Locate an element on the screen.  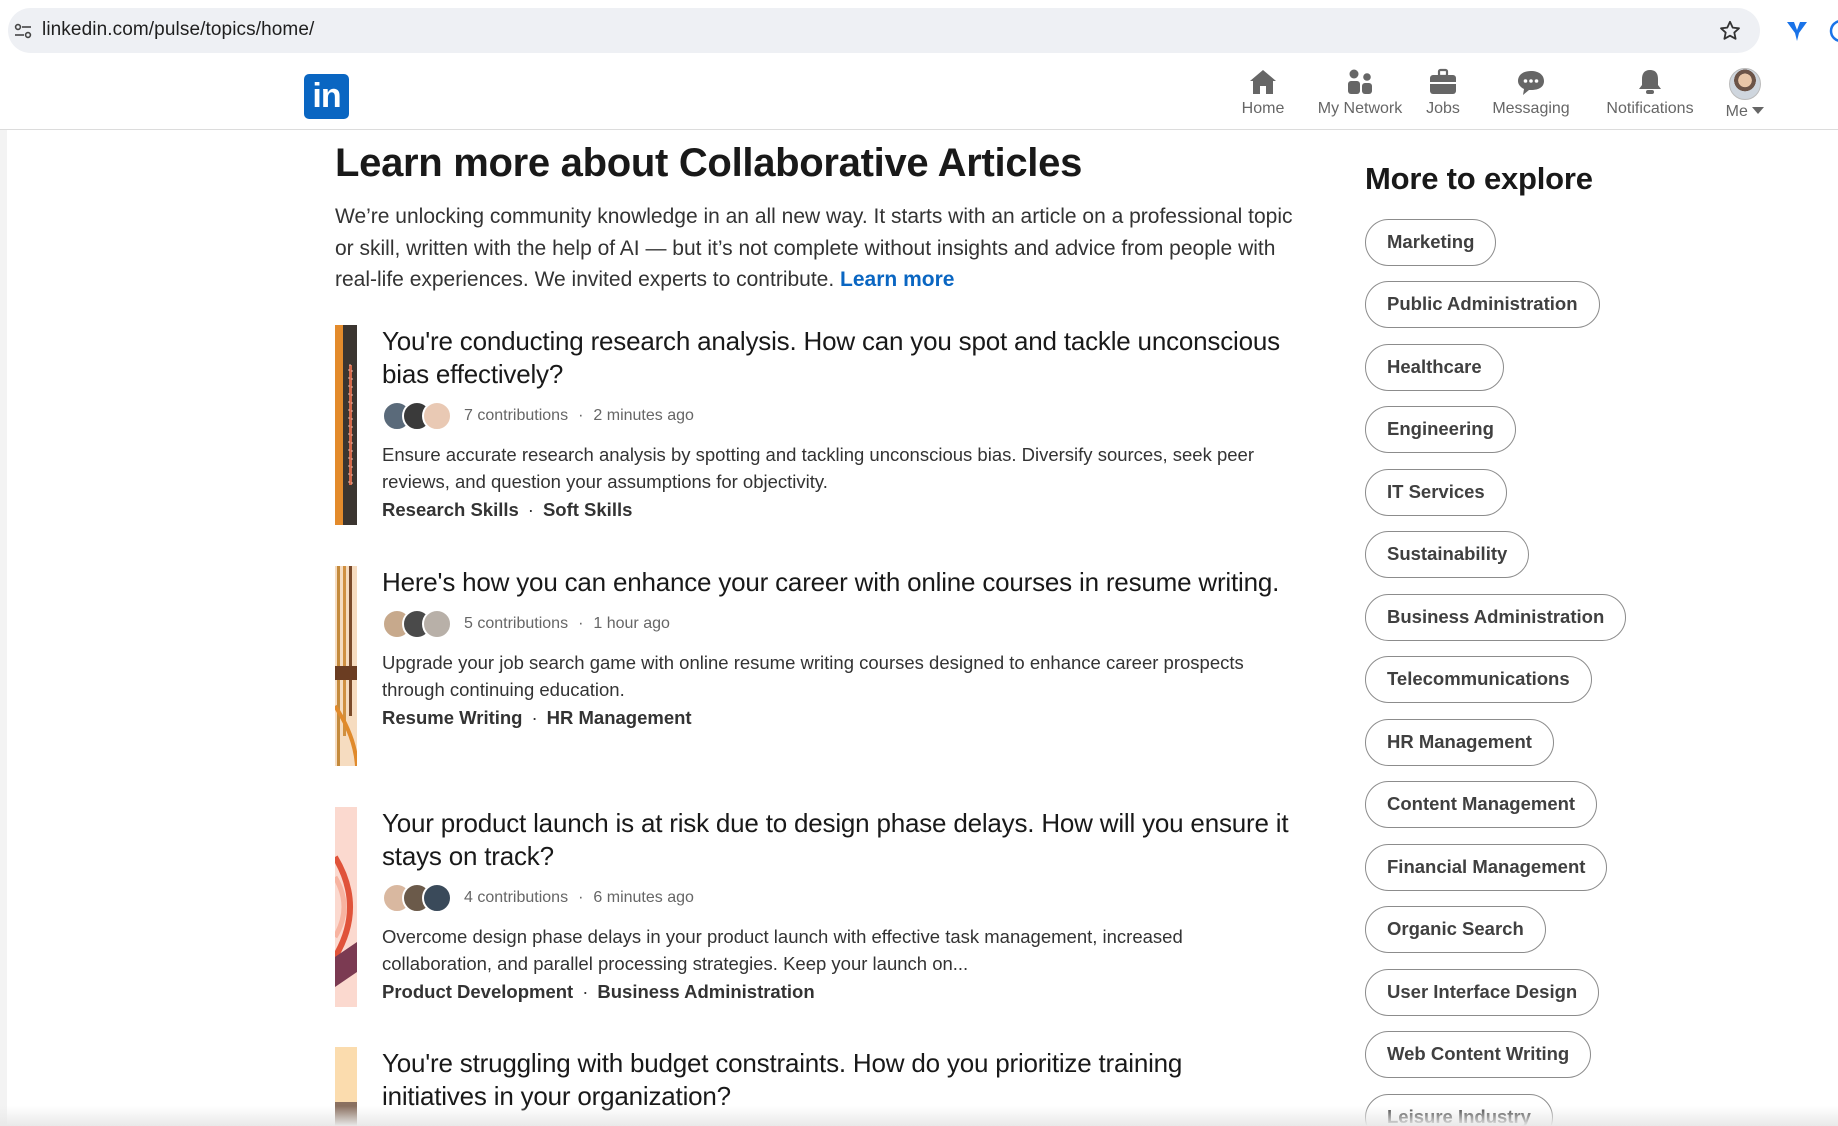
page-title: Learn more about Collaborative Articles is located at coordinates (709, 163).